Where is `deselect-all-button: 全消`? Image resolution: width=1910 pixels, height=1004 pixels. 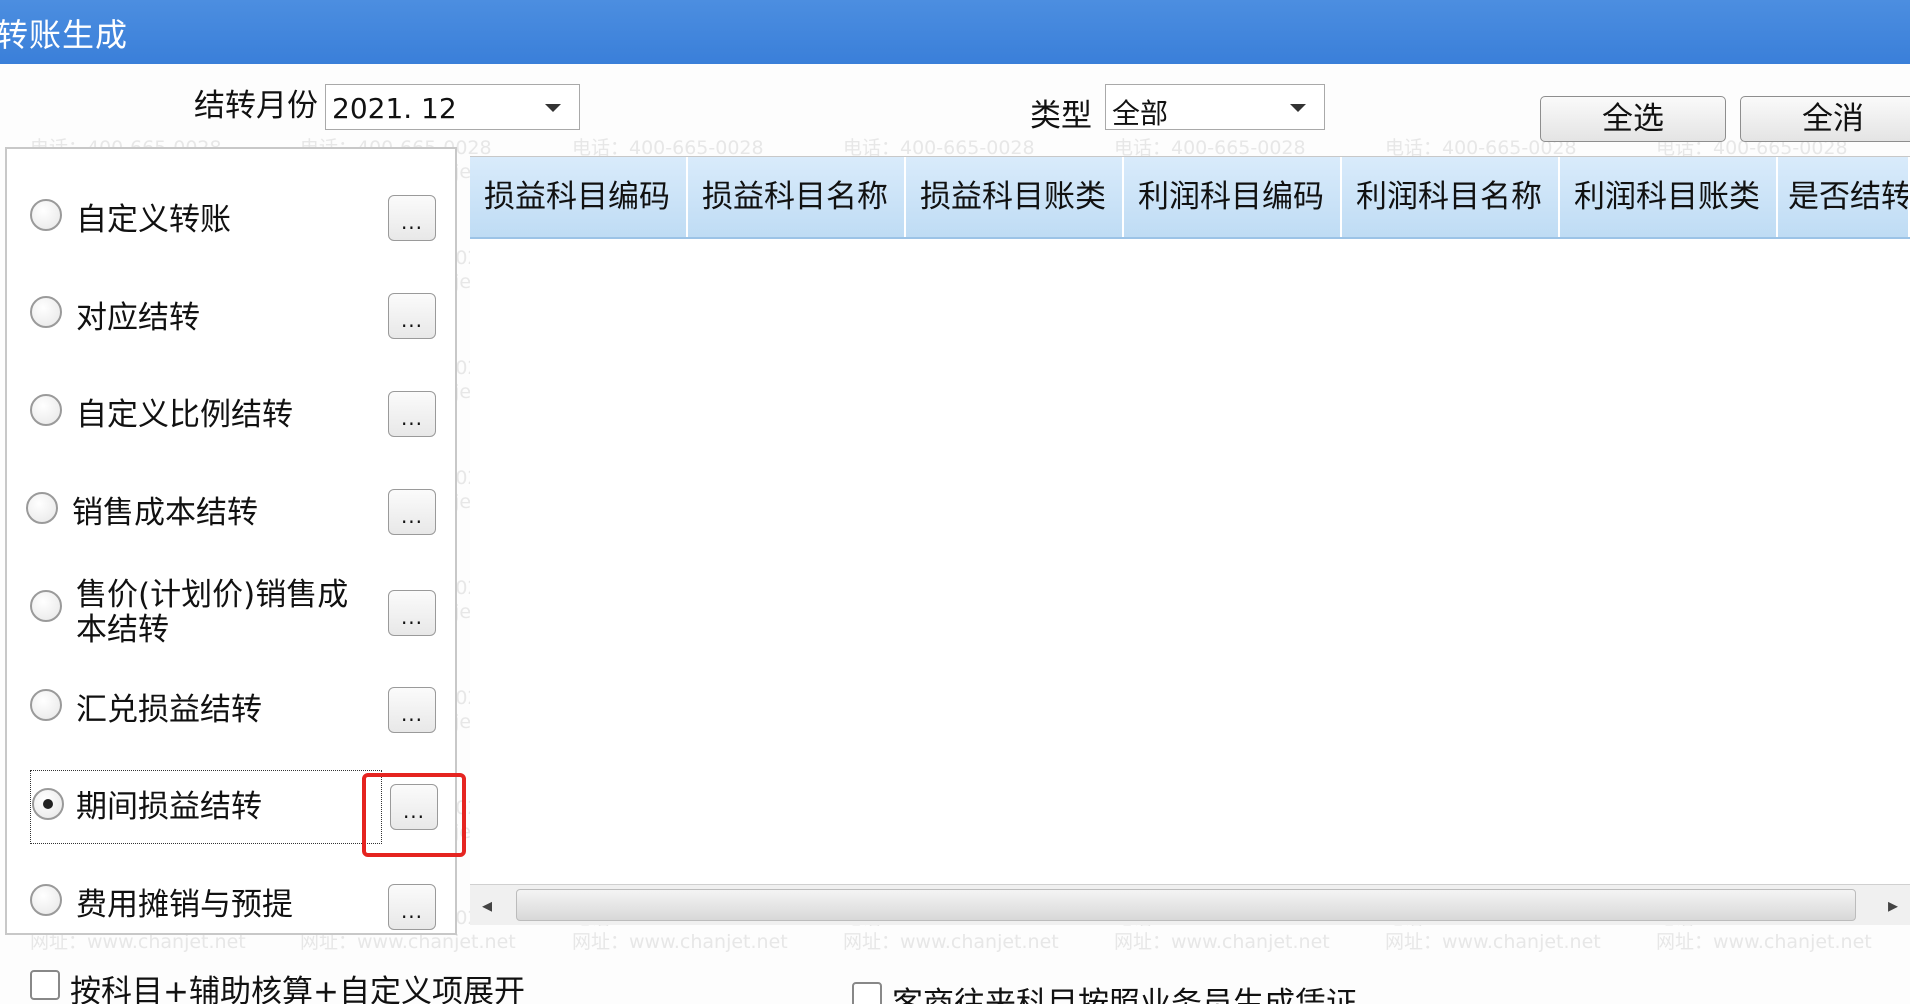 deselect-all-button: 全消 is located at coordinates (1825, 119).